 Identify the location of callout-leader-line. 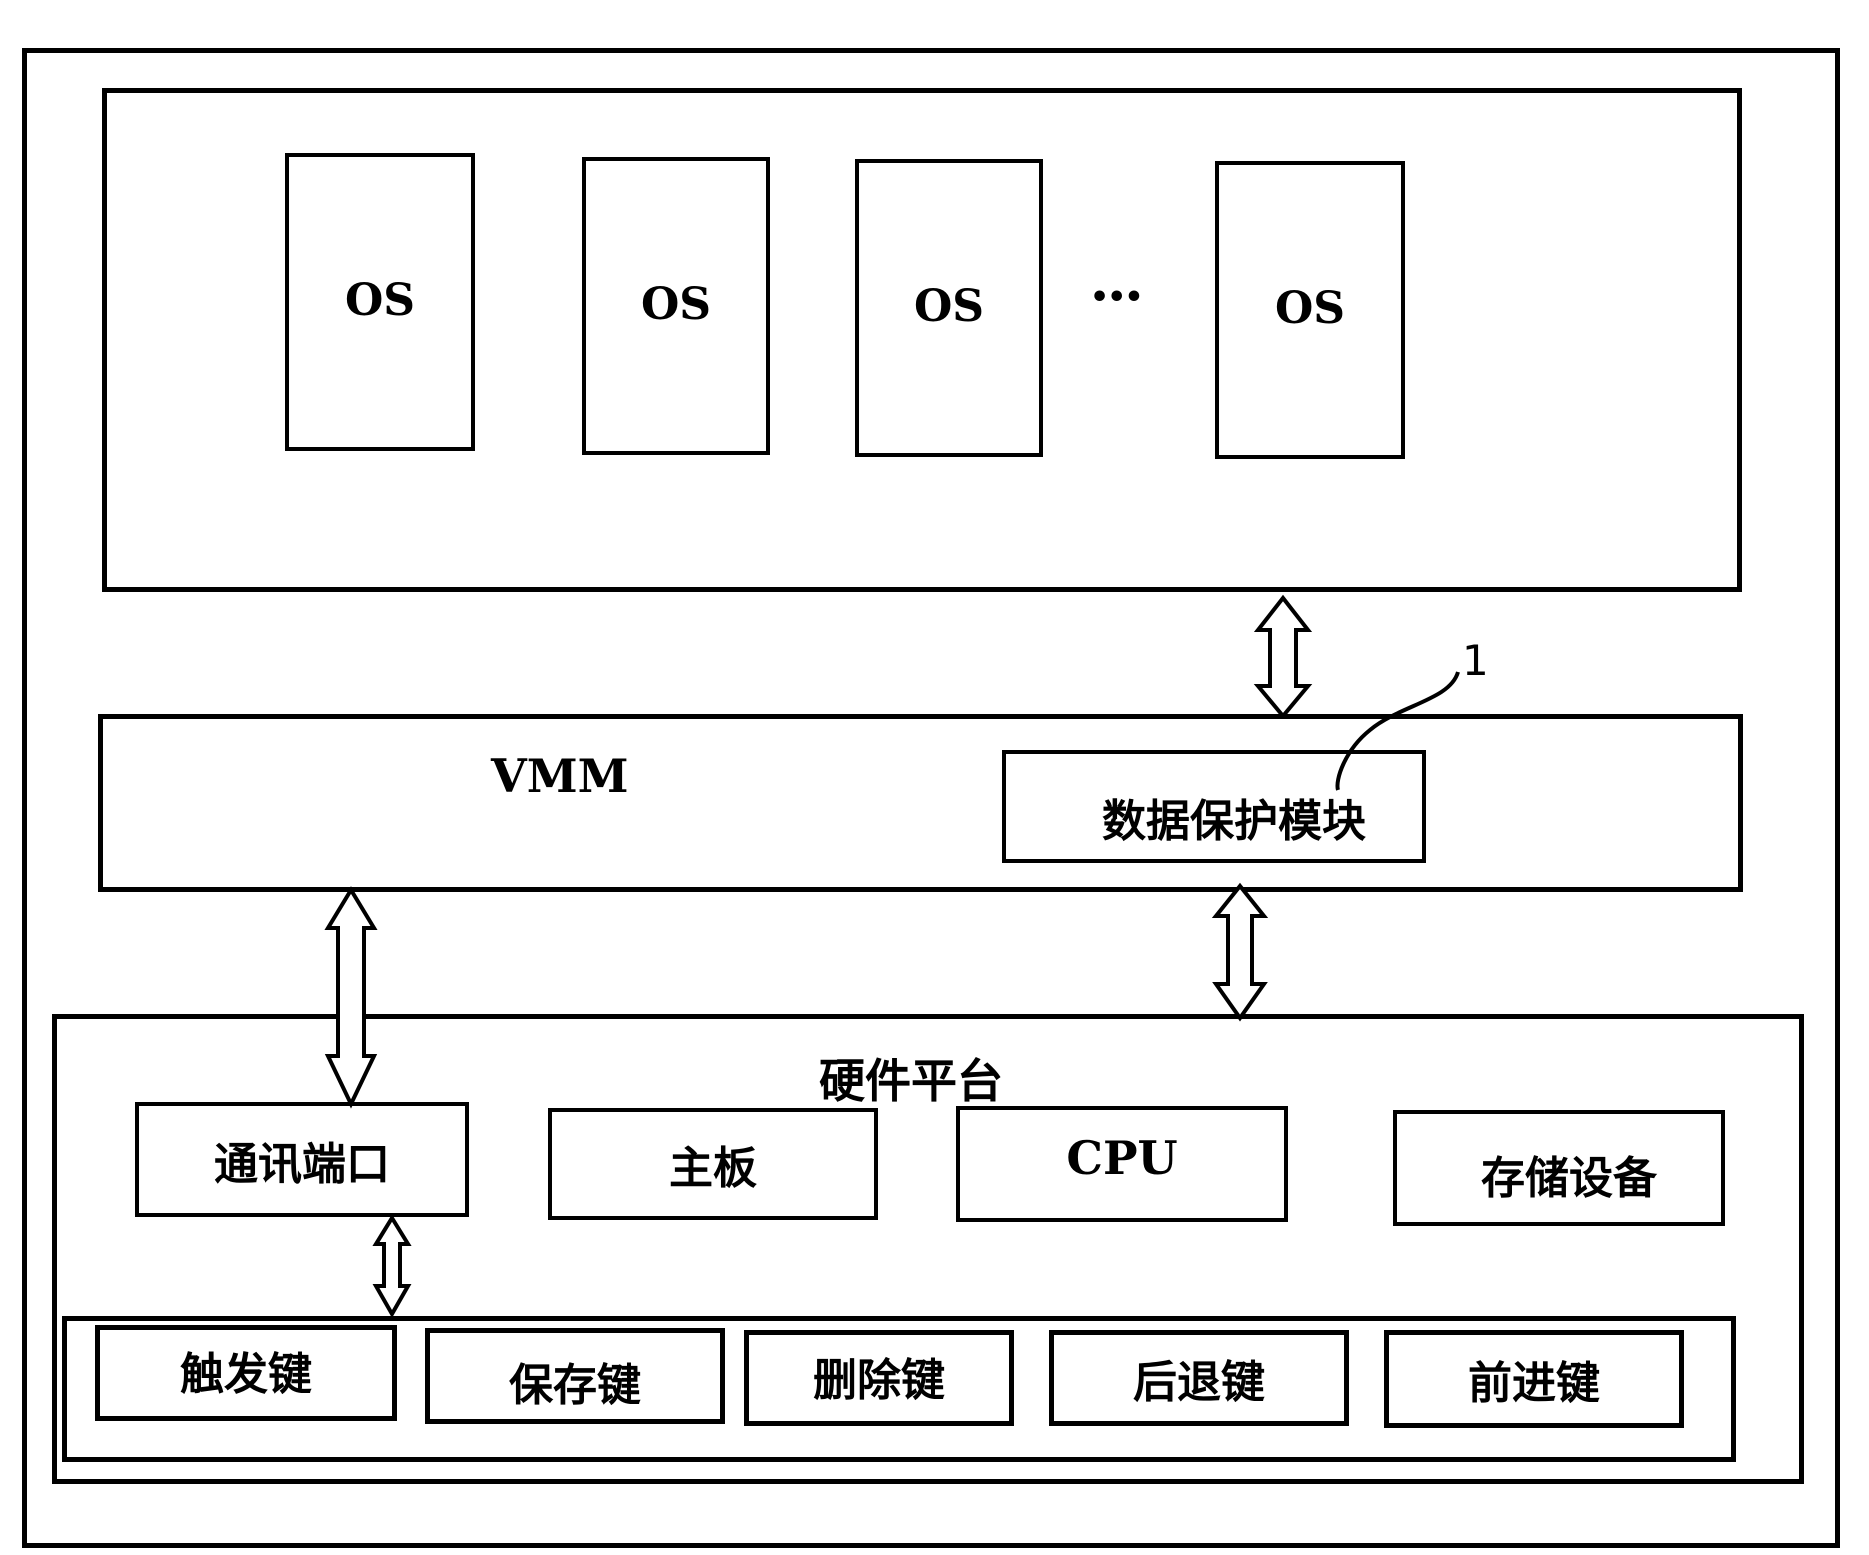
(1397, 731).